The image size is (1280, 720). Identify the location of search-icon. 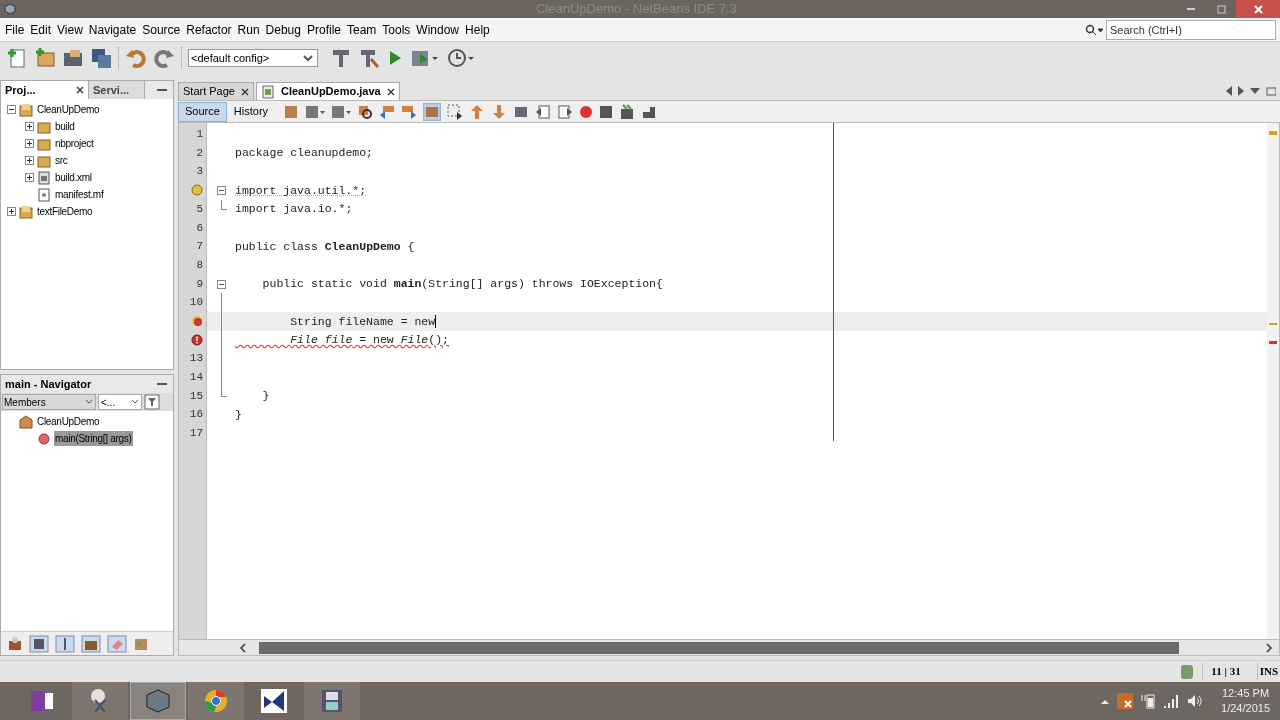
(1094, 29).